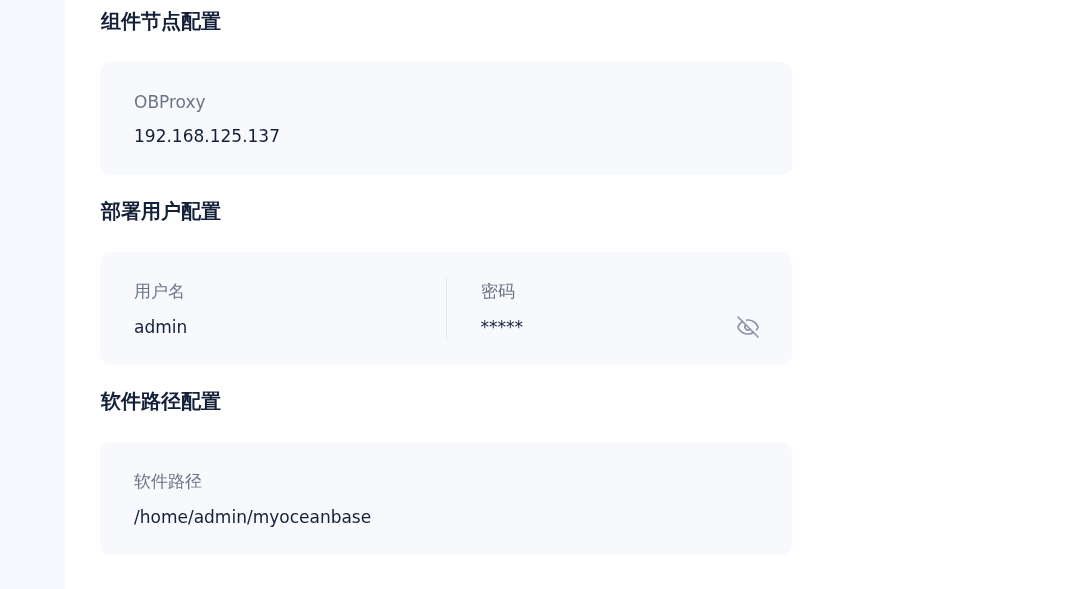 The image size is (1080, 589). What do you see at coordinates (159, 291) in the screenshot?
I see `field-label: 用户名` at bounding box center [159, 291].